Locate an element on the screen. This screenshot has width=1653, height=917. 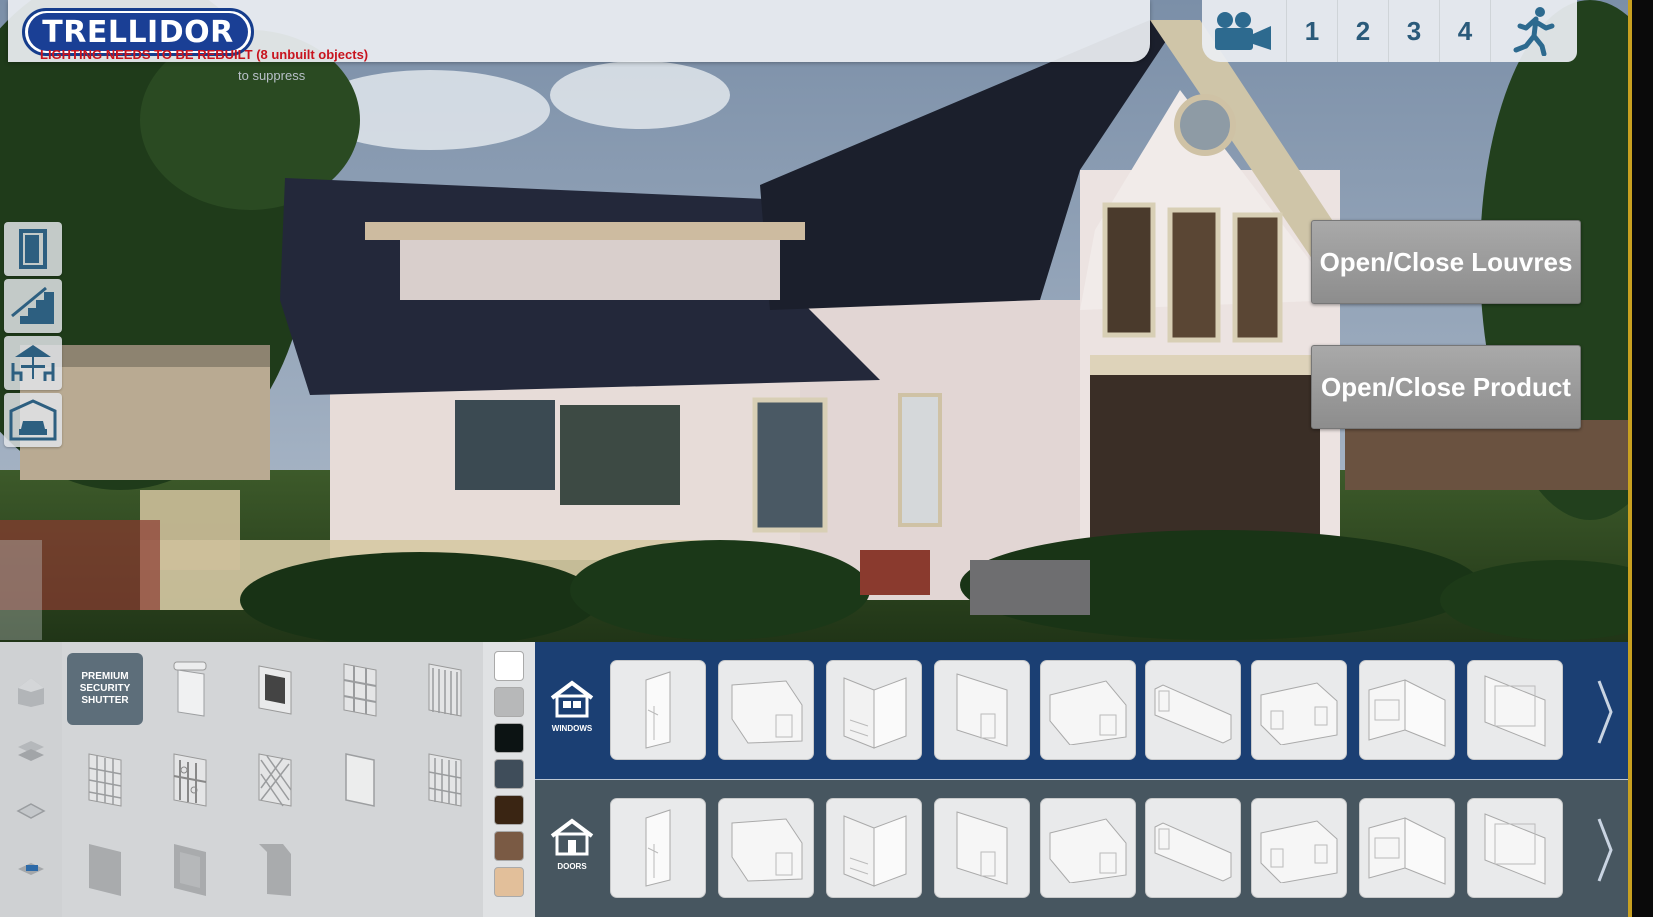
doors-row: DOORS is located at coordinates (1094, 848).